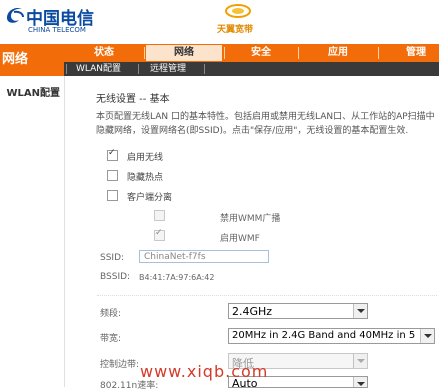 This screenshot has height=391, width=439. I want to click on subtab-wlan-config: WLAN配置, so click(98, 69).